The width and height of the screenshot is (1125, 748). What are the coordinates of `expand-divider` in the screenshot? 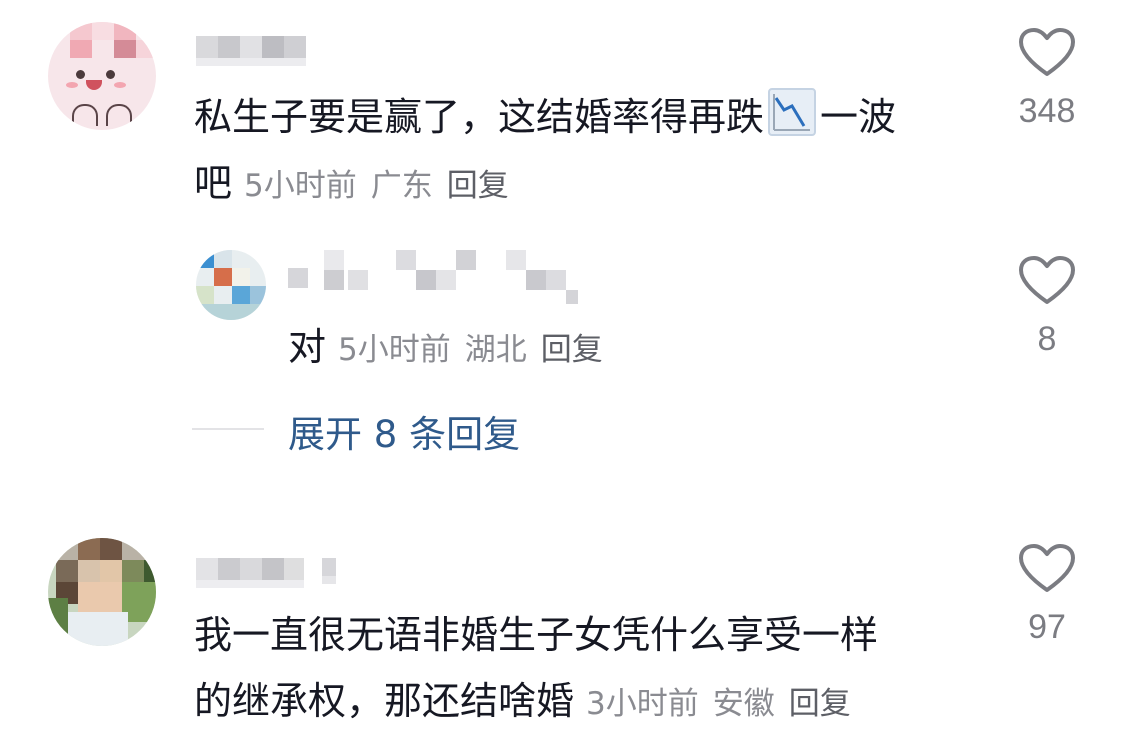 It's located at (228, 429).